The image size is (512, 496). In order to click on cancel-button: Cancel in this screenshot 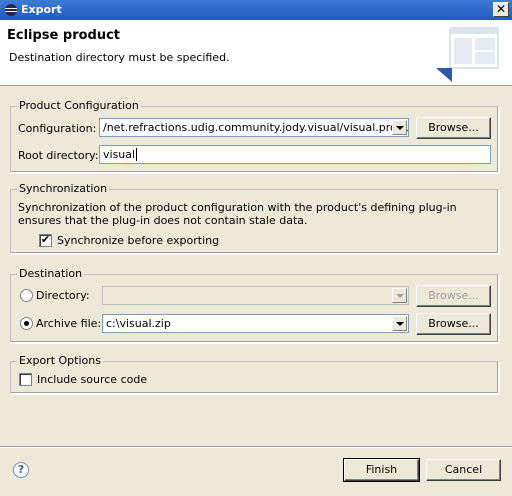, I will do `click(463, 470)`.